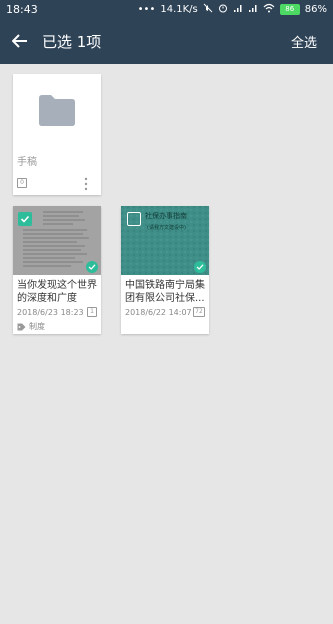 This screenshot has width=333, height=624. What do you see at coordinates (22, 9) in the screenshot?
I see `status-time: 18:43` at bounding box center [22, 9].